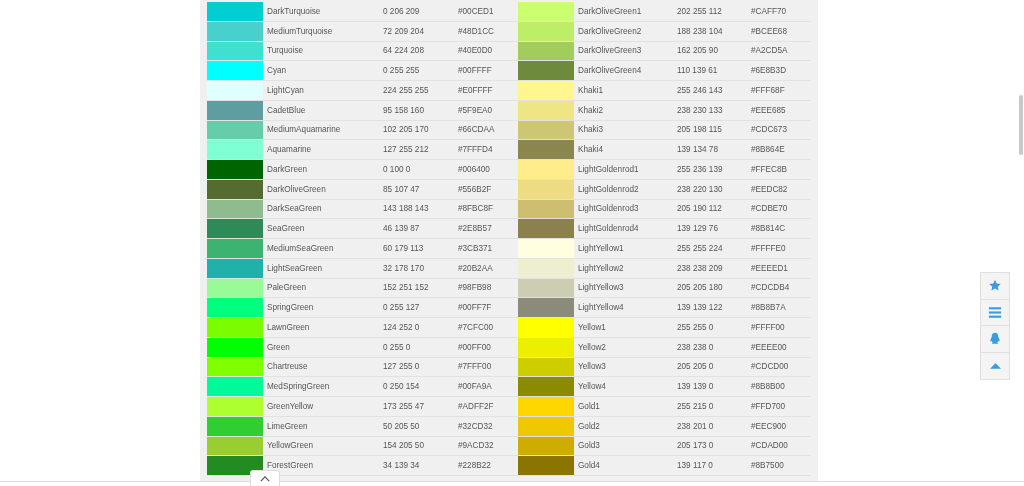 This screenshot has width=1024, height=486. What do you see at coordinates (995, 286) in the screenshot?
I see `star-icon` at bounding box center [995, 286].